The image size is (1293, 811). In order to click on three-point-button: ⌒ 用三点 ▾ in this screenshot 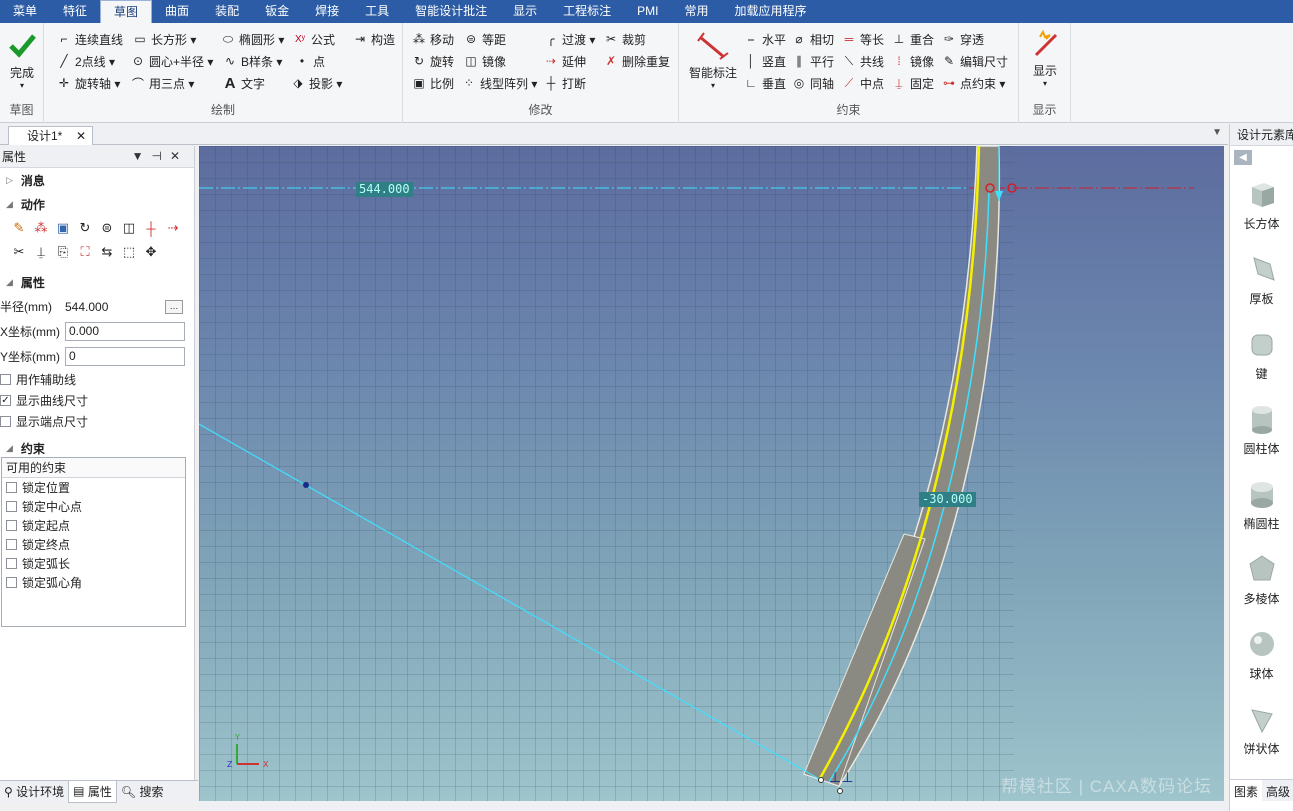, I will do `click(162, 83)`.